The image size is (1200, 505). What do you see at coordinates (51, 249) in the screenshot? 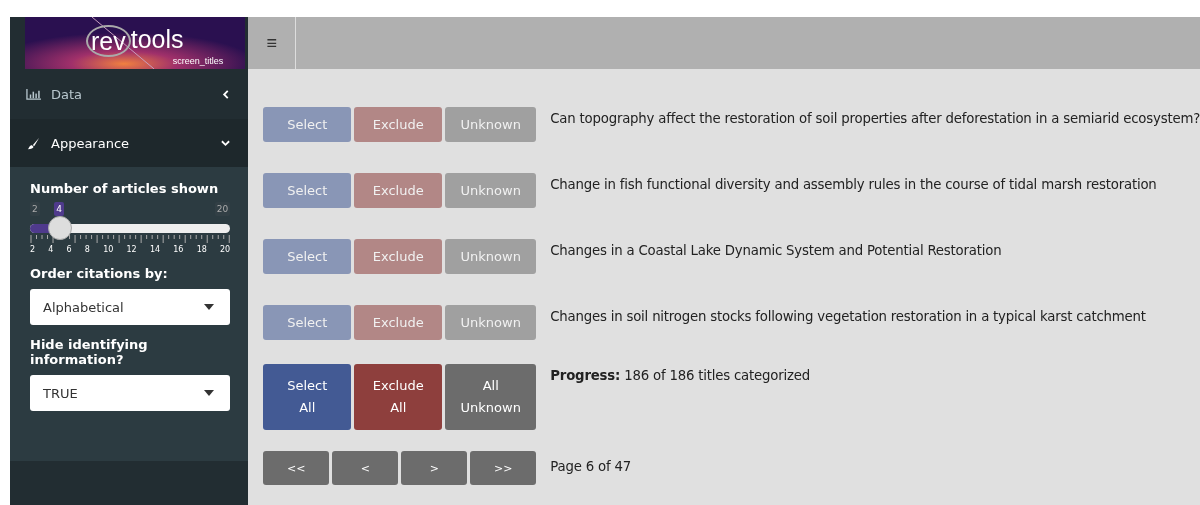
I see `tick-label: 4` at bounding box center [51, 249].